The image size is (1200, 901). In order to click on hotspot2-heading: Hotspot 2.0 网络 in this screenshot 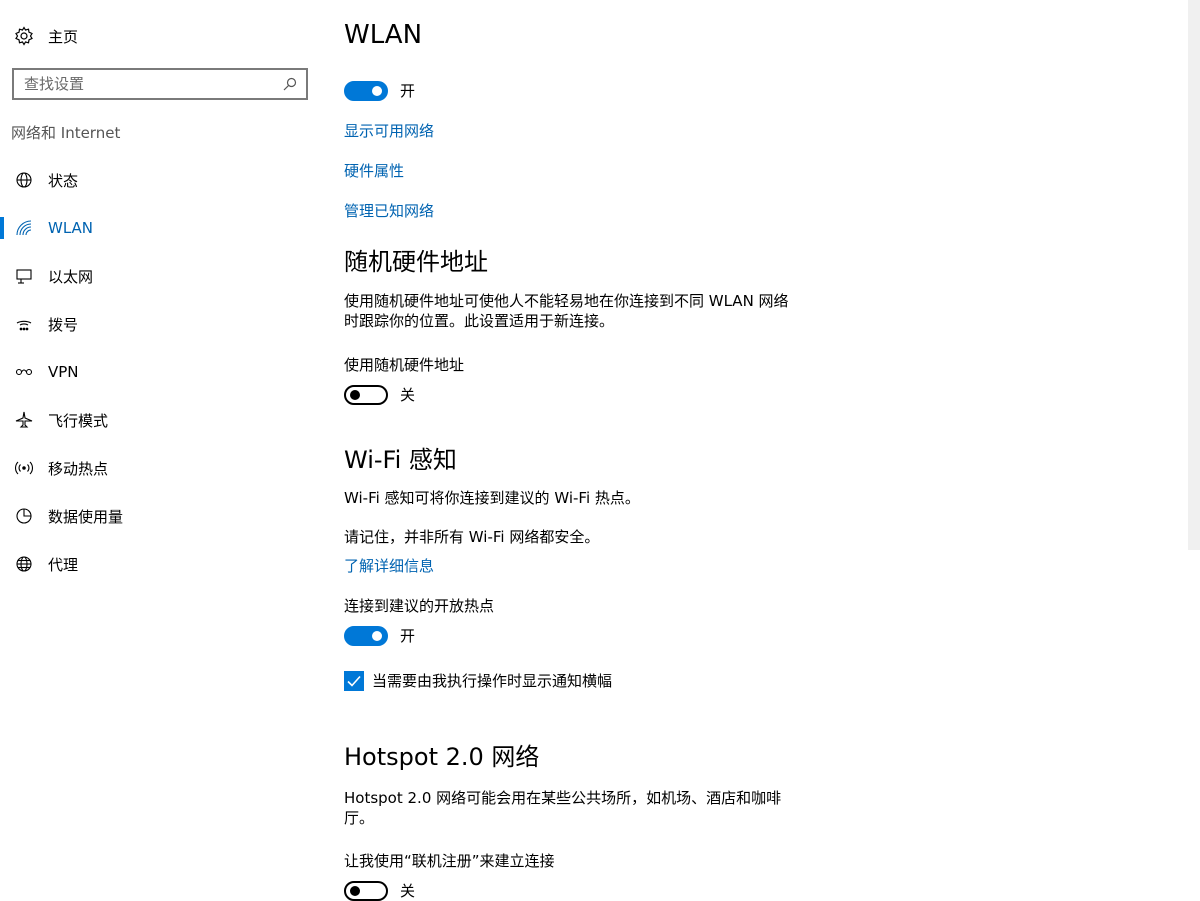, I will do `click(442, 757)`.